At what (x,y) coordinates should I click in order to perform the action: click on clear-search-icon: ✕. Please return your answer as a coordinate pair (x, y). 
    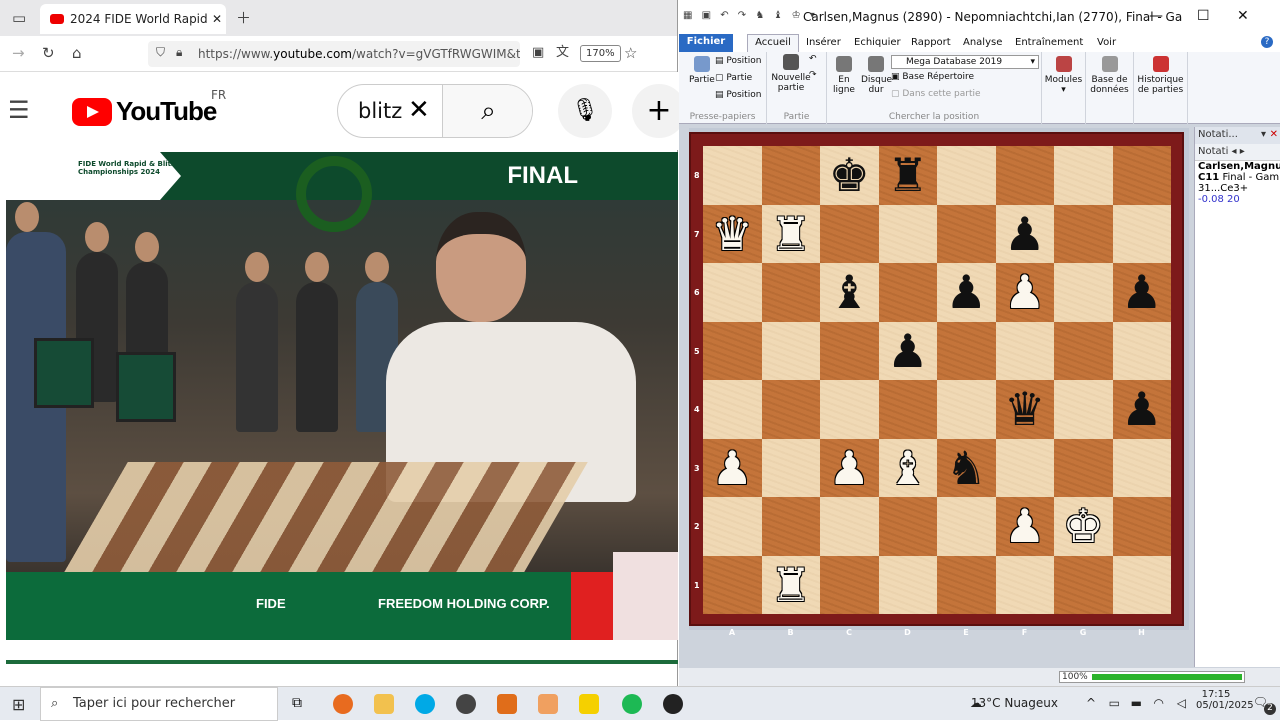
    Looking at the image, I should click on (419, 110).